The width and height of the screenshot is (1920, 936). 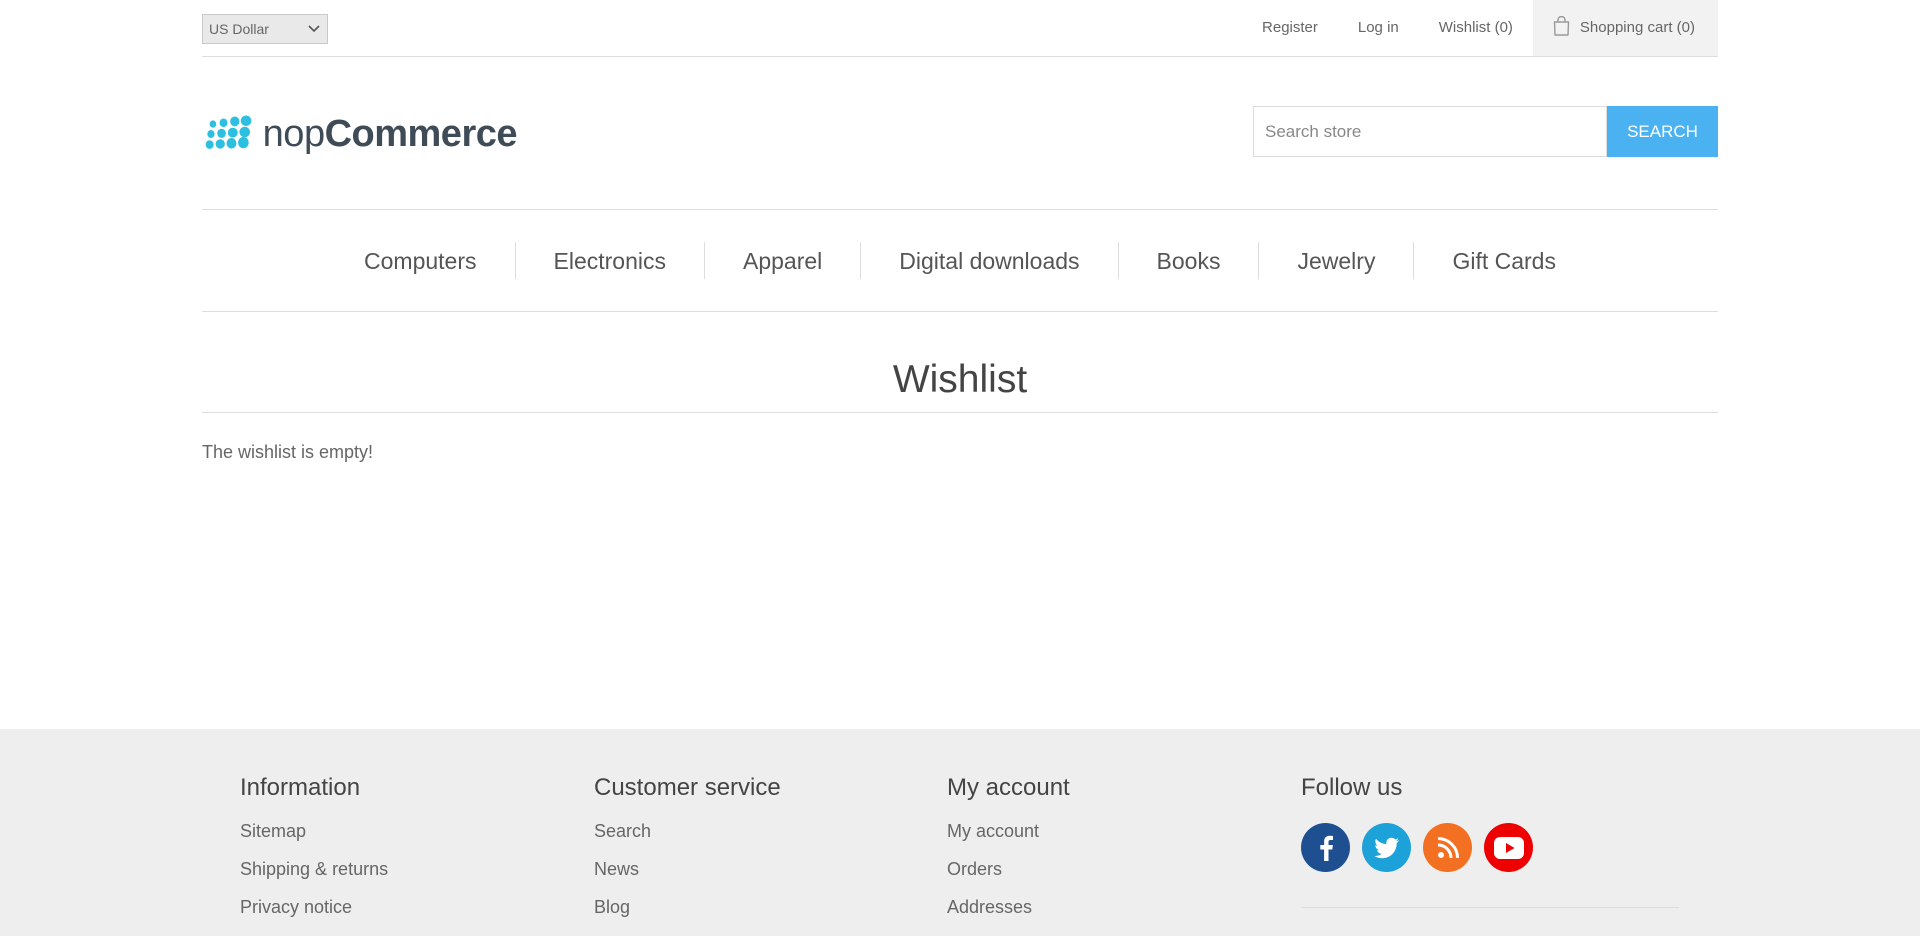 What do you see at coordinates (293, 134) in the screenshot?
I see `logo-text-light: nop` at bounding box center [293, 134].